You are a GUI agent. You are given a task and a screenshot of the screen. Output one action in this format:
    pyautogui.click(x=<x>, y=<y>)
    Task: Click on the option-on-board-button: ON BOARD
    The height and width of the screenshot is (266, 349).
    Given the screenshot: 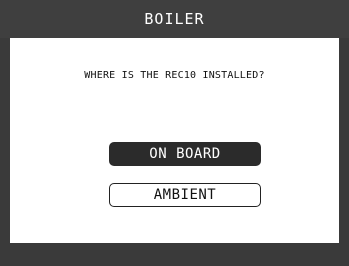 What is the action you would take?
    pyautogui.click(x=185, y=154)
    